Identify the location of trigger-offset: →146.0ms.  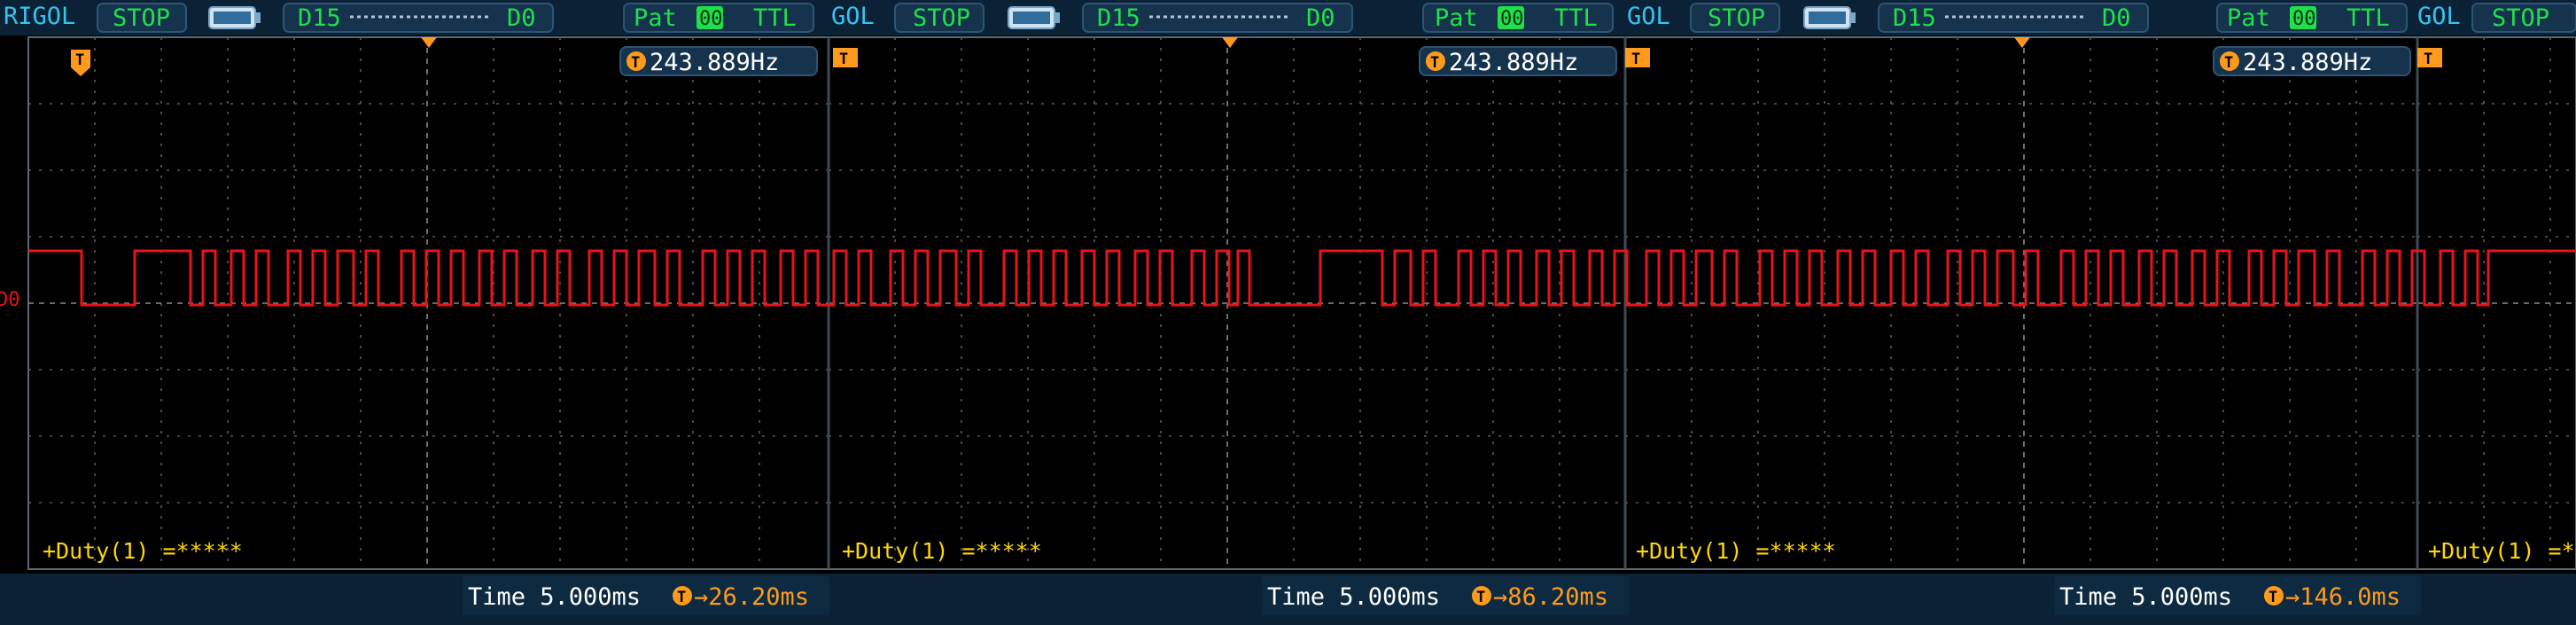
(2343, 597).